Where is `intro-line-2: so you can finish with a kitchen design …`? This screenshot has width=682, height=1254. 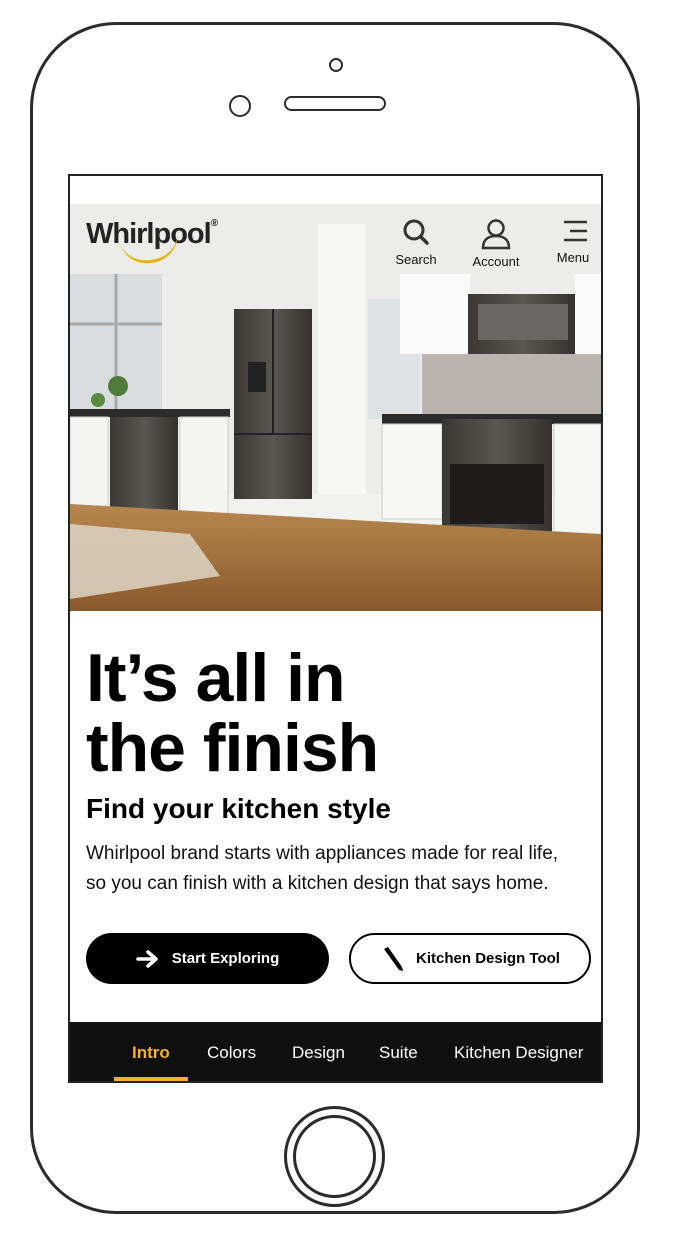 intro-line-2: so you can finish with a kitchen design … is located at coordinates (317, 883).